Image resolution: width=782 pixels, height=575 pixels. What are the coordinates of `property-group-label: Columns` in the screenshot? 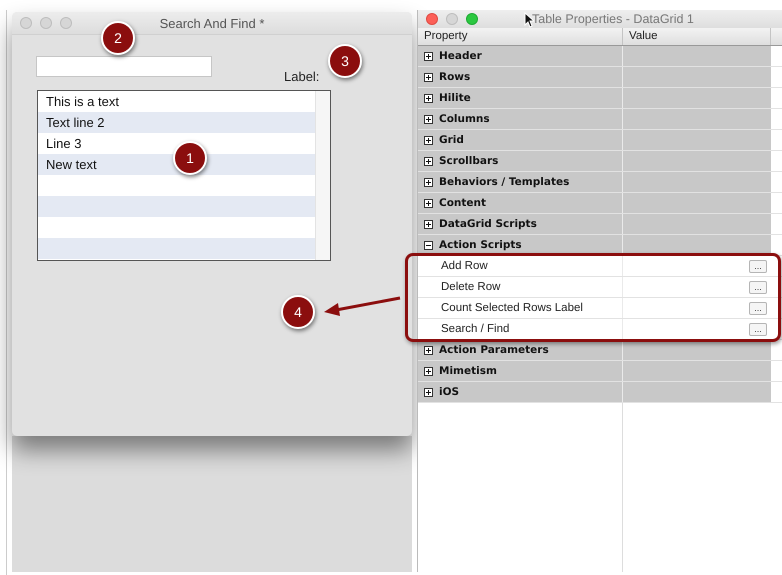 It's located at (464, 119).